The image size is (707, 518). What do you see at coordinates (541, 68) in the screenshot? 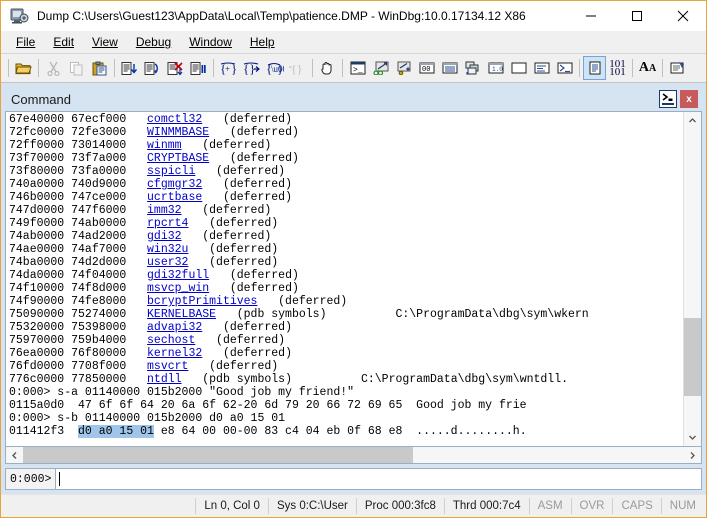
I see `processes-threads-window-icon` at bounding box center [541, 68].